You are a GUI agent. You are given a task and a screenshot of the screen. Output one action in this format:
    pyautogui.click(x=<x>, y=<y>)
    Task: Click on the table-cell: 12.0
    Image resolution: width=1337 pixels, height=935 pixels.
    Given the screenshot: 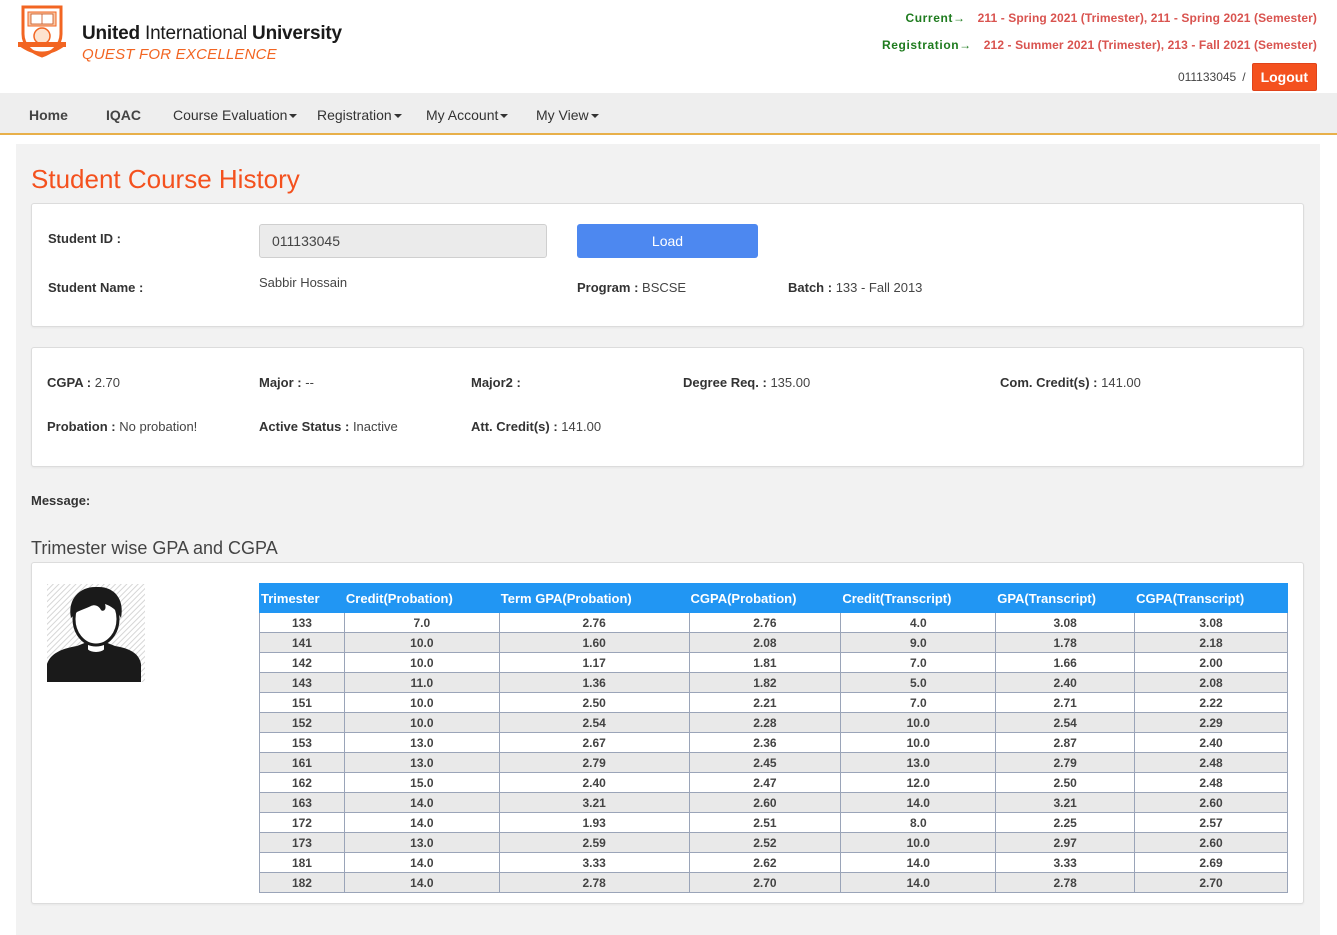 What is the action you would take?
    pyautogui.click(x=918, y=782)
    